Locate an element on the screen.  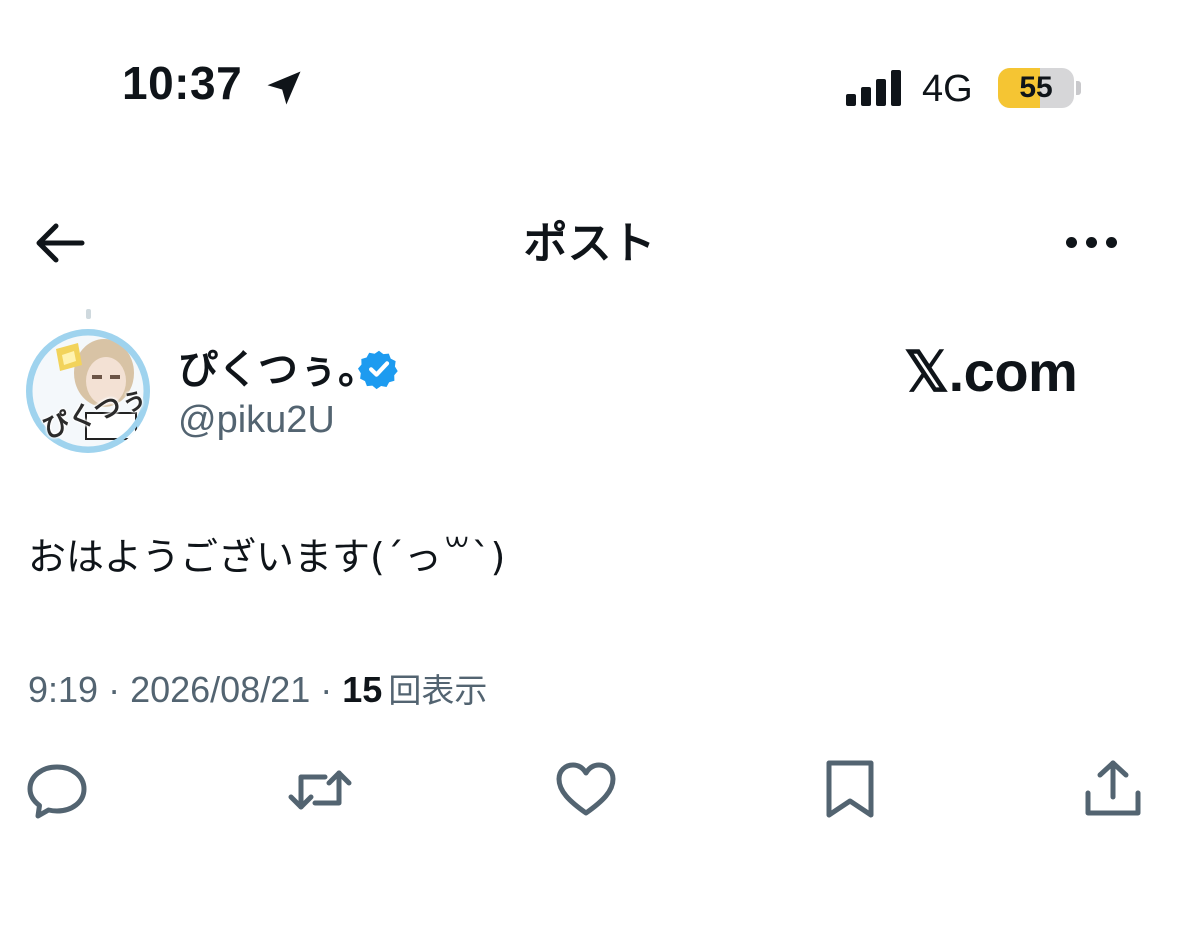
verified-badge-icon is located at coordinates (378, 370).